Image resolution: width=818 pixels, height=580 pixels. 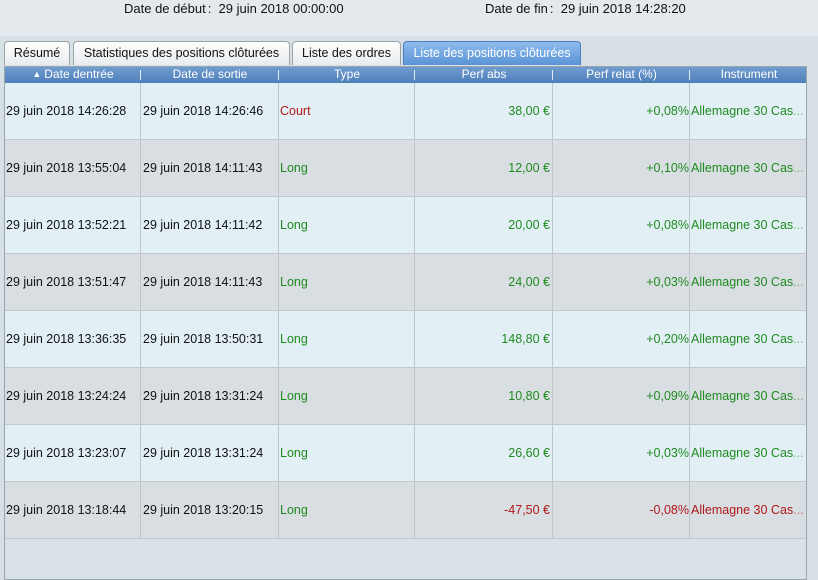 I want to click on perf-abs-cell: 38,00 €, so click(x=484, y=111).